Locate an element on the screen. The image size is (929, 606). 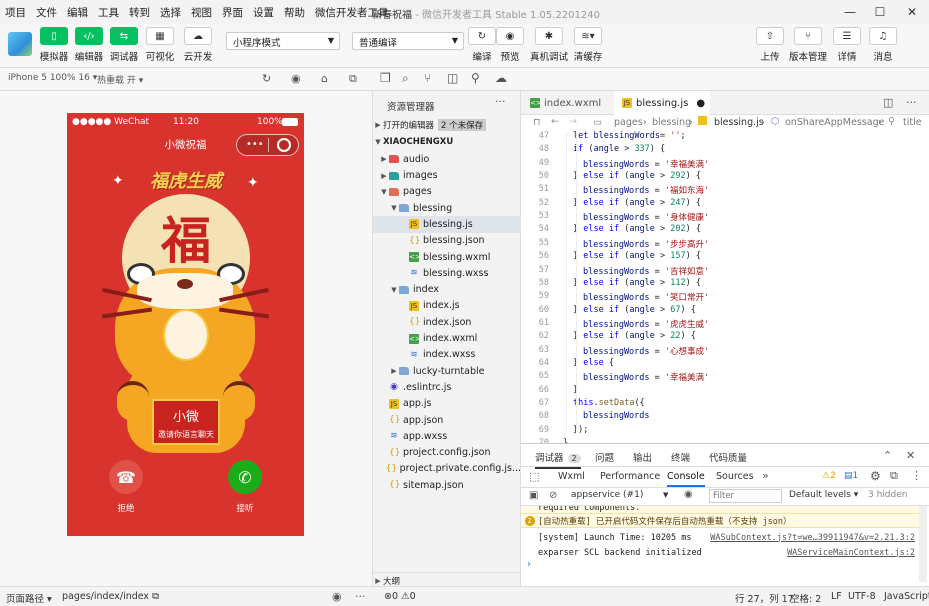
more-icon: ••• is located at coordinates (255, 144).